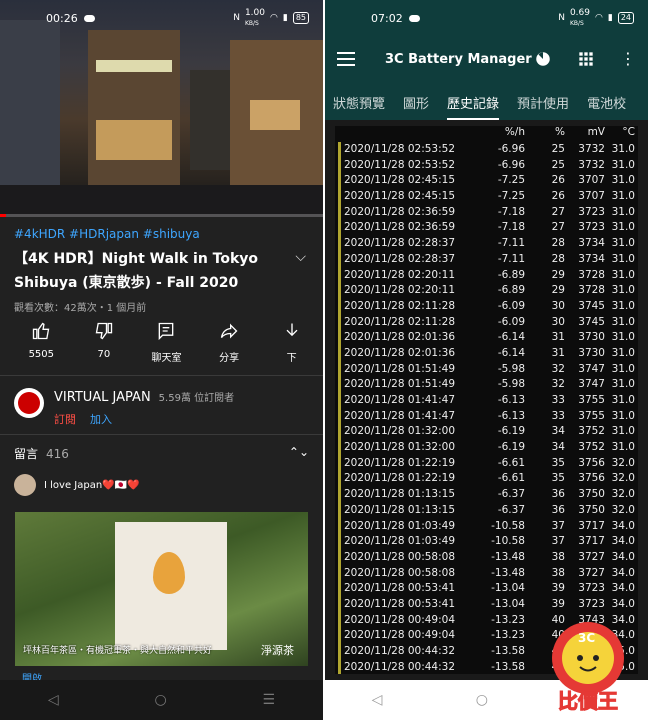  What do you see at coordinates (161, 405) in the screenshot?
I see `channel-row: VIRTUAL JAPAN 5.59萬 位訂閱者 訂閱 加入` at bounding box center [161, 405].